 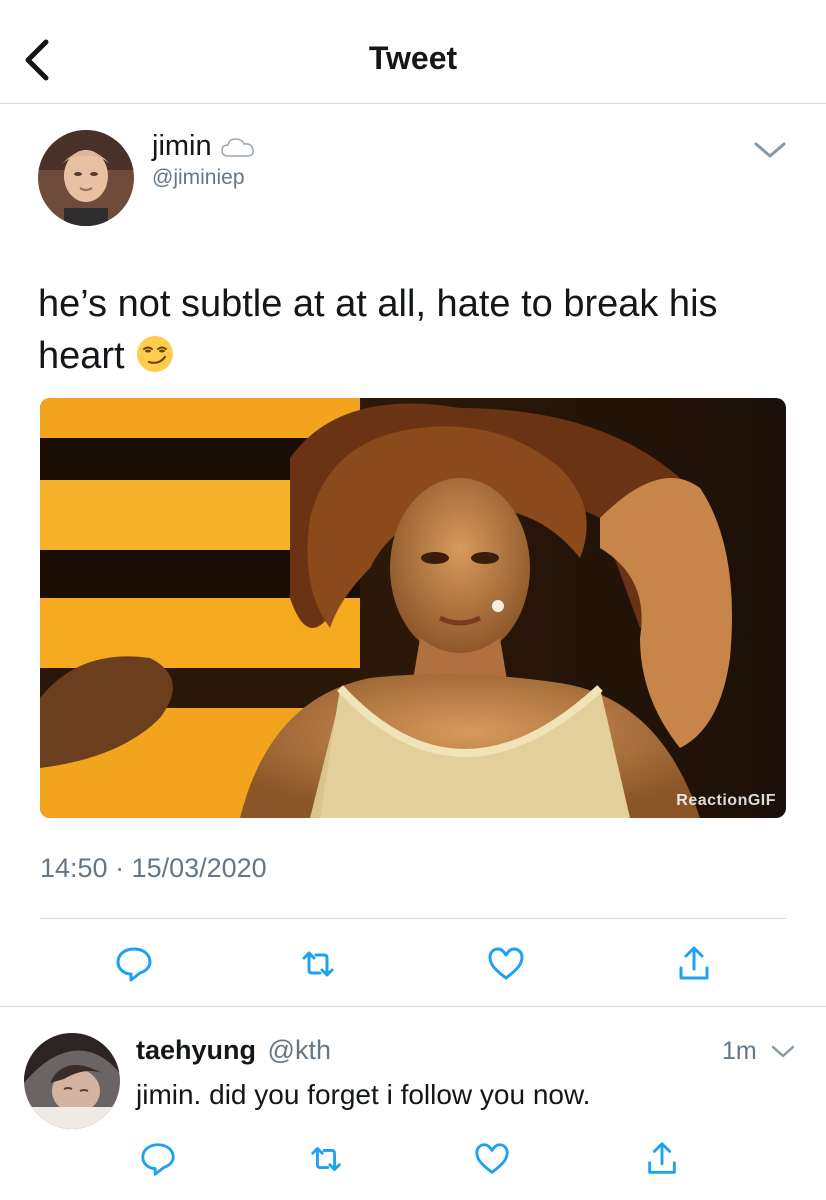 I want to click on media-watermark: ReactionGIF, so click(x=726, y=800).